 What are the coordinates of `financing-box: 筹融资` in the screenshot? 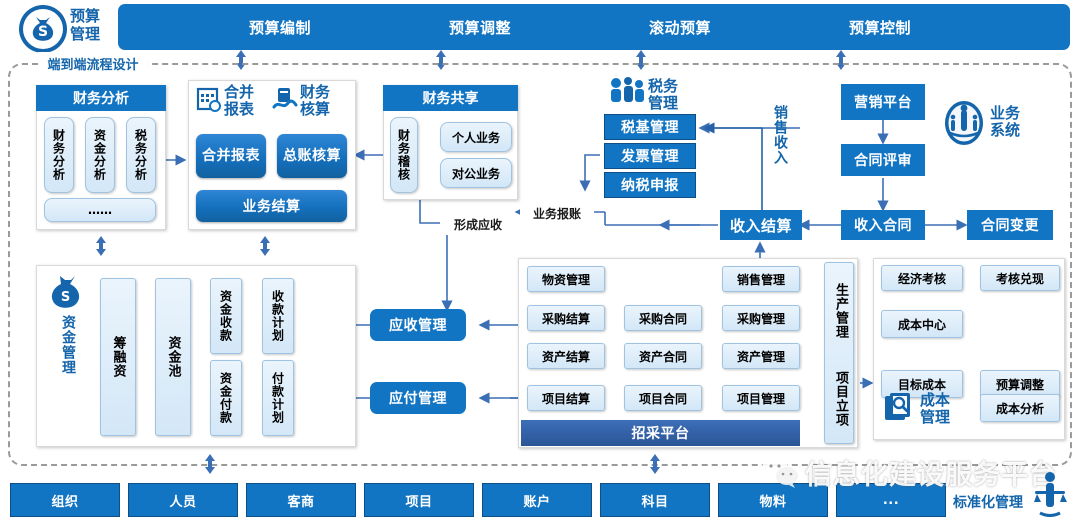 It's located at (118, 357).